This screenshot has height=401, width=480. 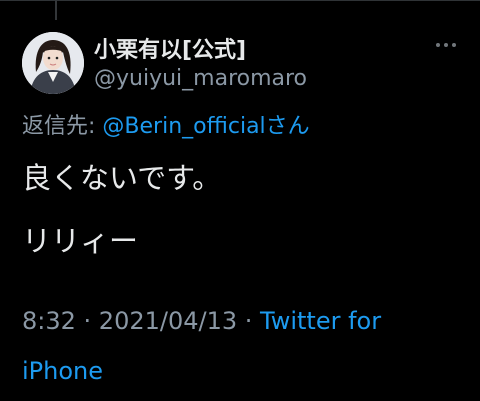 What do you see at coordinates (56, 10) in the screenshot?
I see `thread-connector-line` at bounding box center [56, 10].